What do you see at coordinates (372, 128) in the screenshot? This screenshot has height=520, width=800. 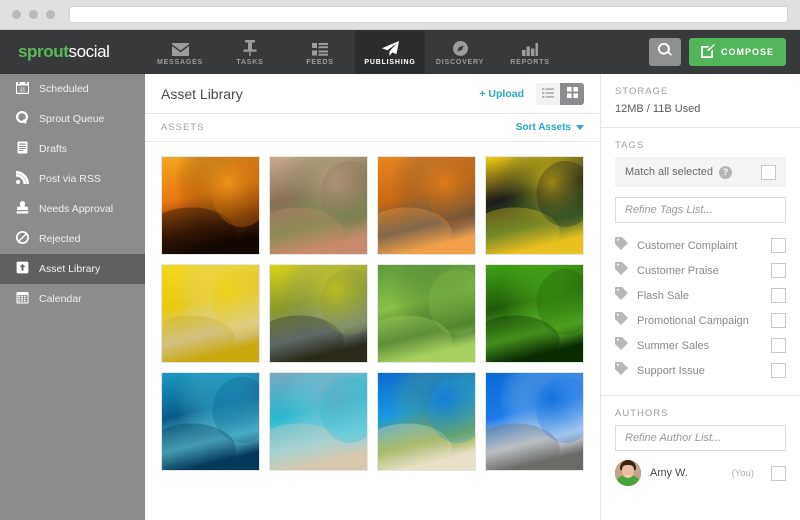 I see `assets-bar: ASSETS Sort Assets` at bounding box center [372, 128].